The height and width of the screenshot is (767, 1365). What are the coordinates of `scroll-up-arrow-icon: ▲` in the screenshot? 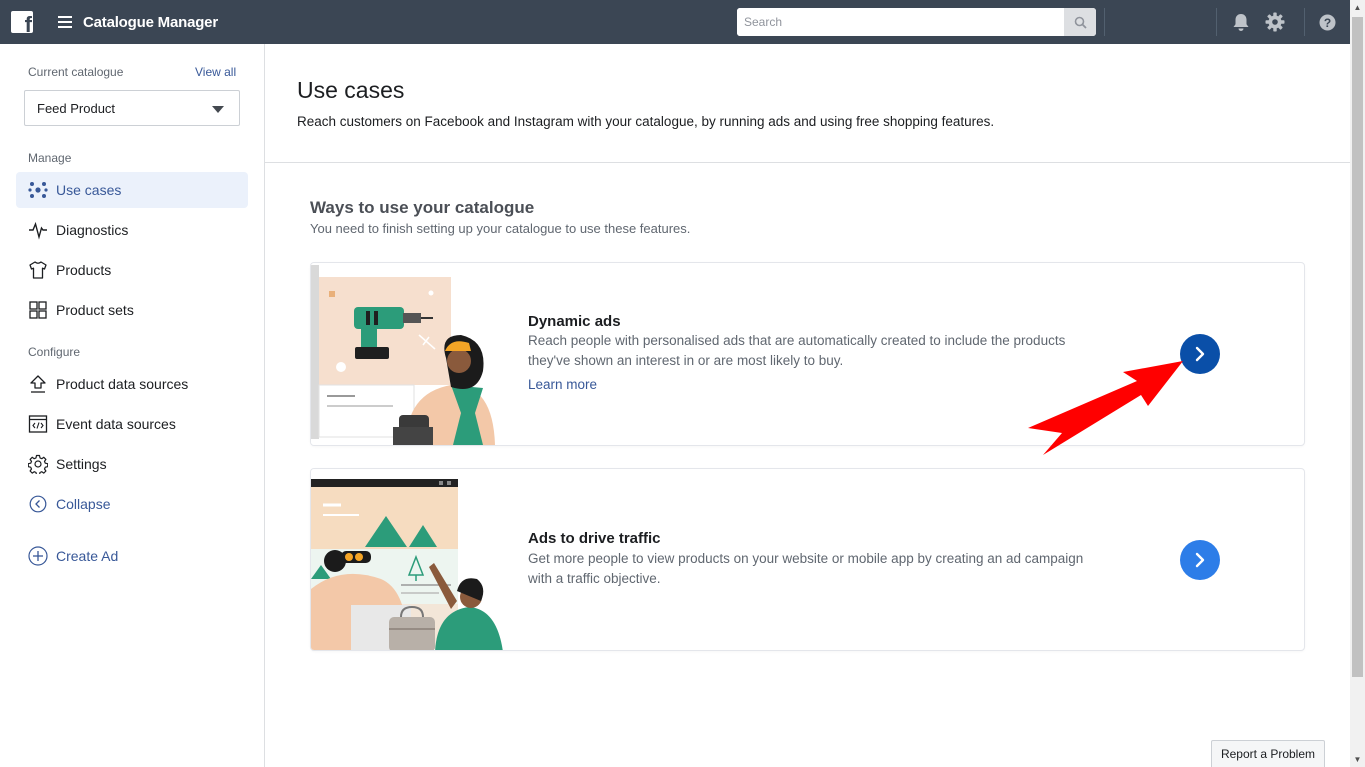 It's located at (1357, 7).